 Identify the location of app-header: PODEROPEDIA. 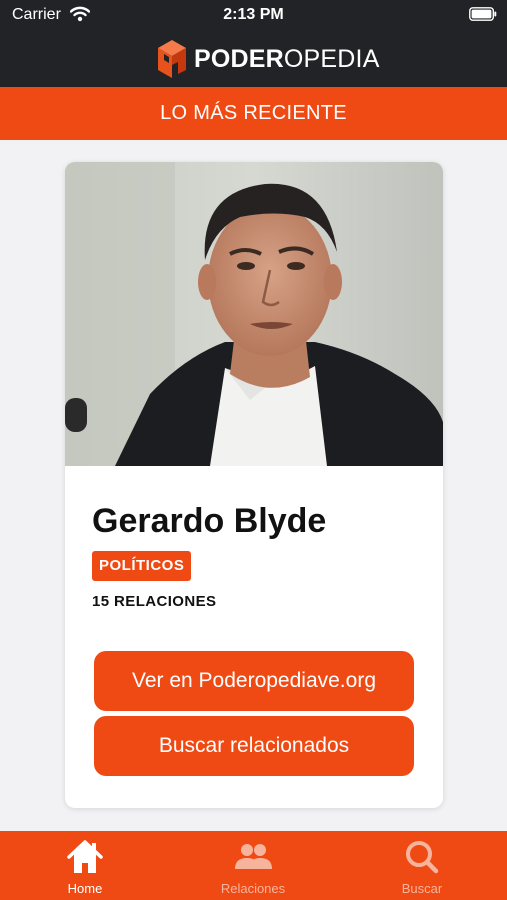
(253, 58).